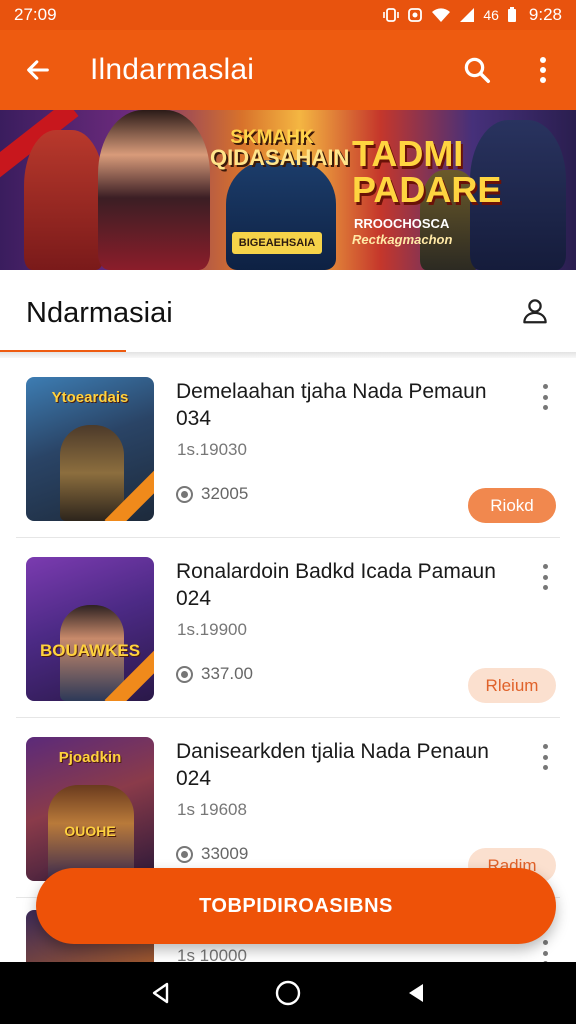 The height and width of the screenshot is (1024, 576). I want to click on status-time-right: 9:28, so click(545, 14).